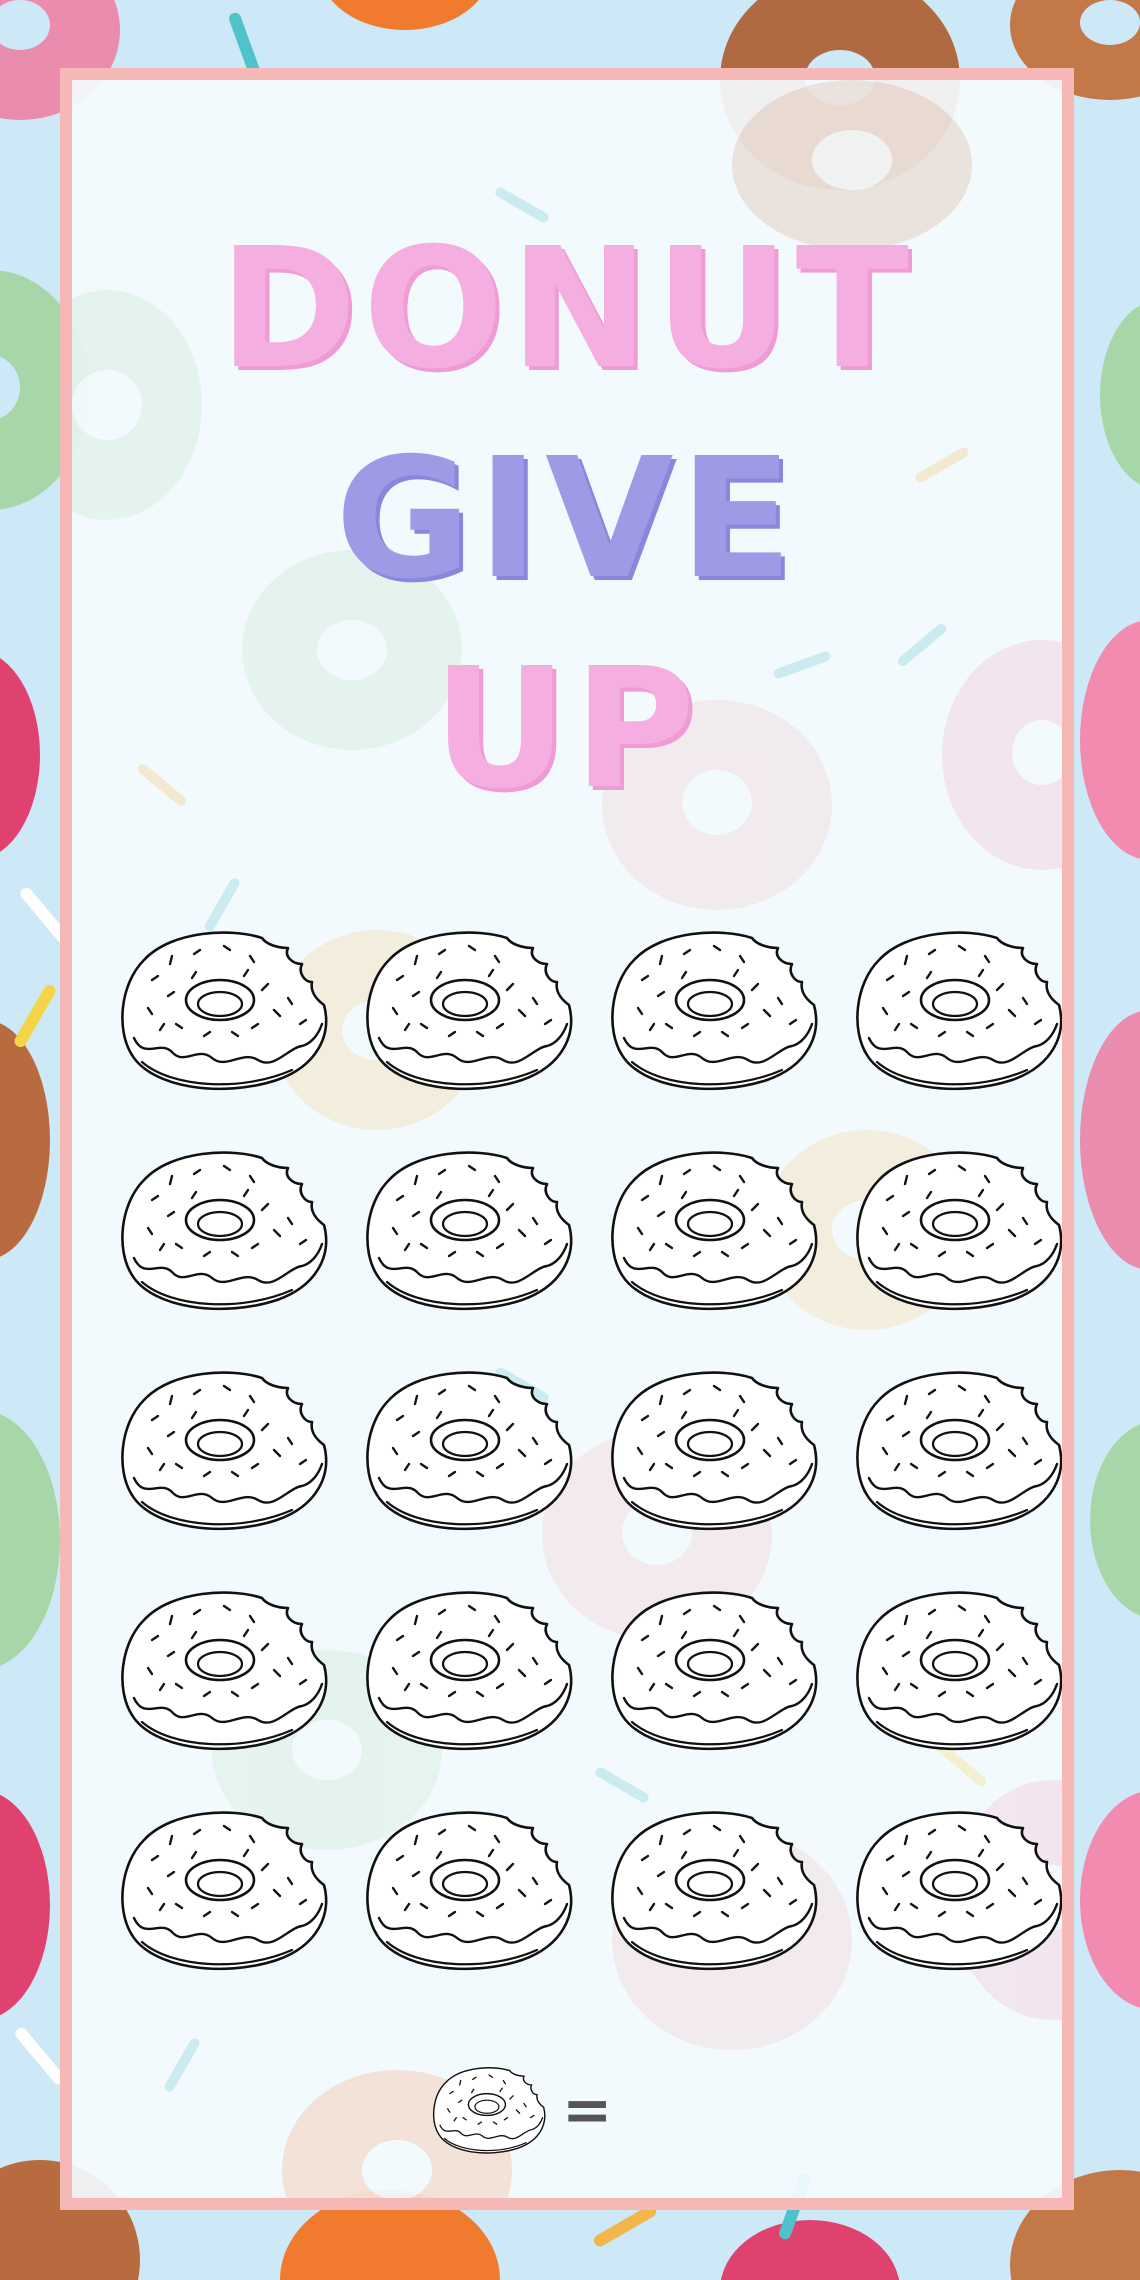 This screenshot has width=1140, height=2280. Describe the element at coordinates (182, 2065) in the screenshot. I see `faint-sprinkle` at that location.